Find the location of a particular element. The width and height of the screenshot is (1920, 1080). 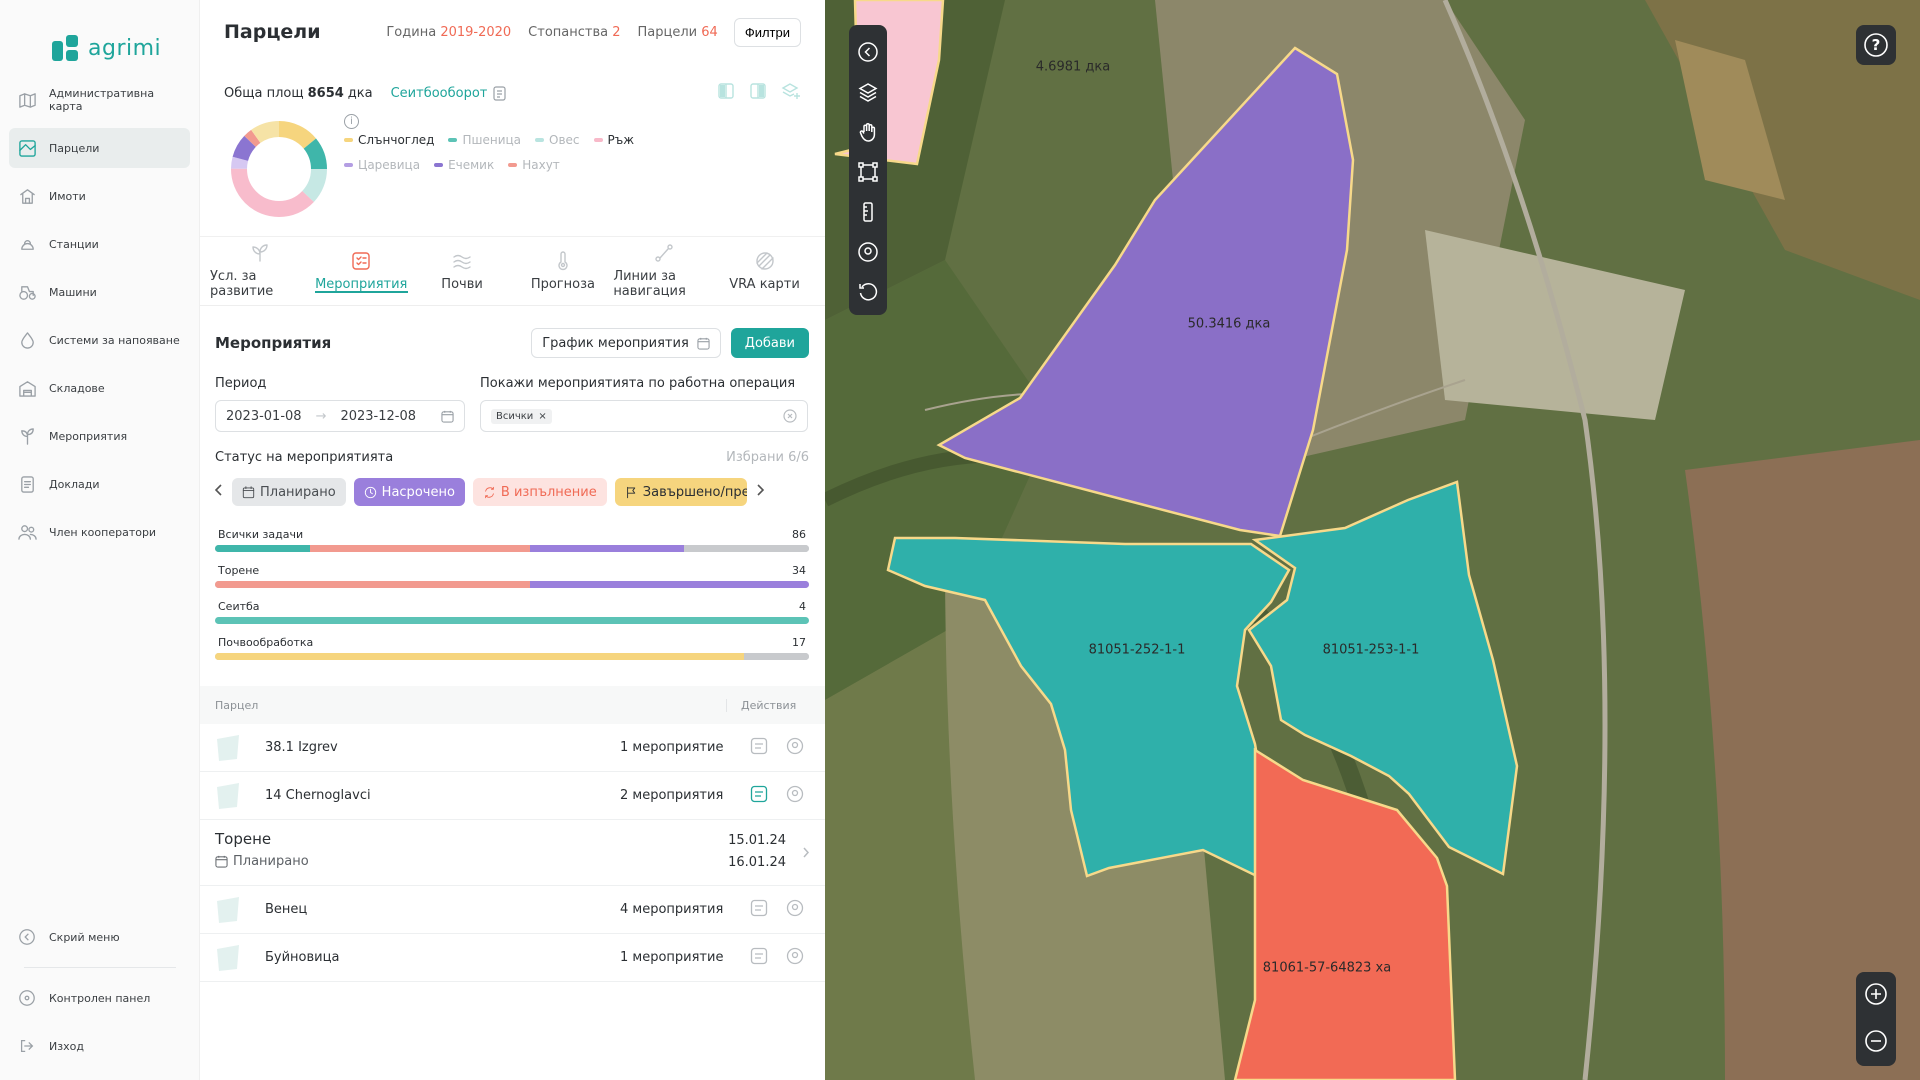

event-row: Торене Планирано 15.01.24 16.01.24 is located at coordinates (512, 853).